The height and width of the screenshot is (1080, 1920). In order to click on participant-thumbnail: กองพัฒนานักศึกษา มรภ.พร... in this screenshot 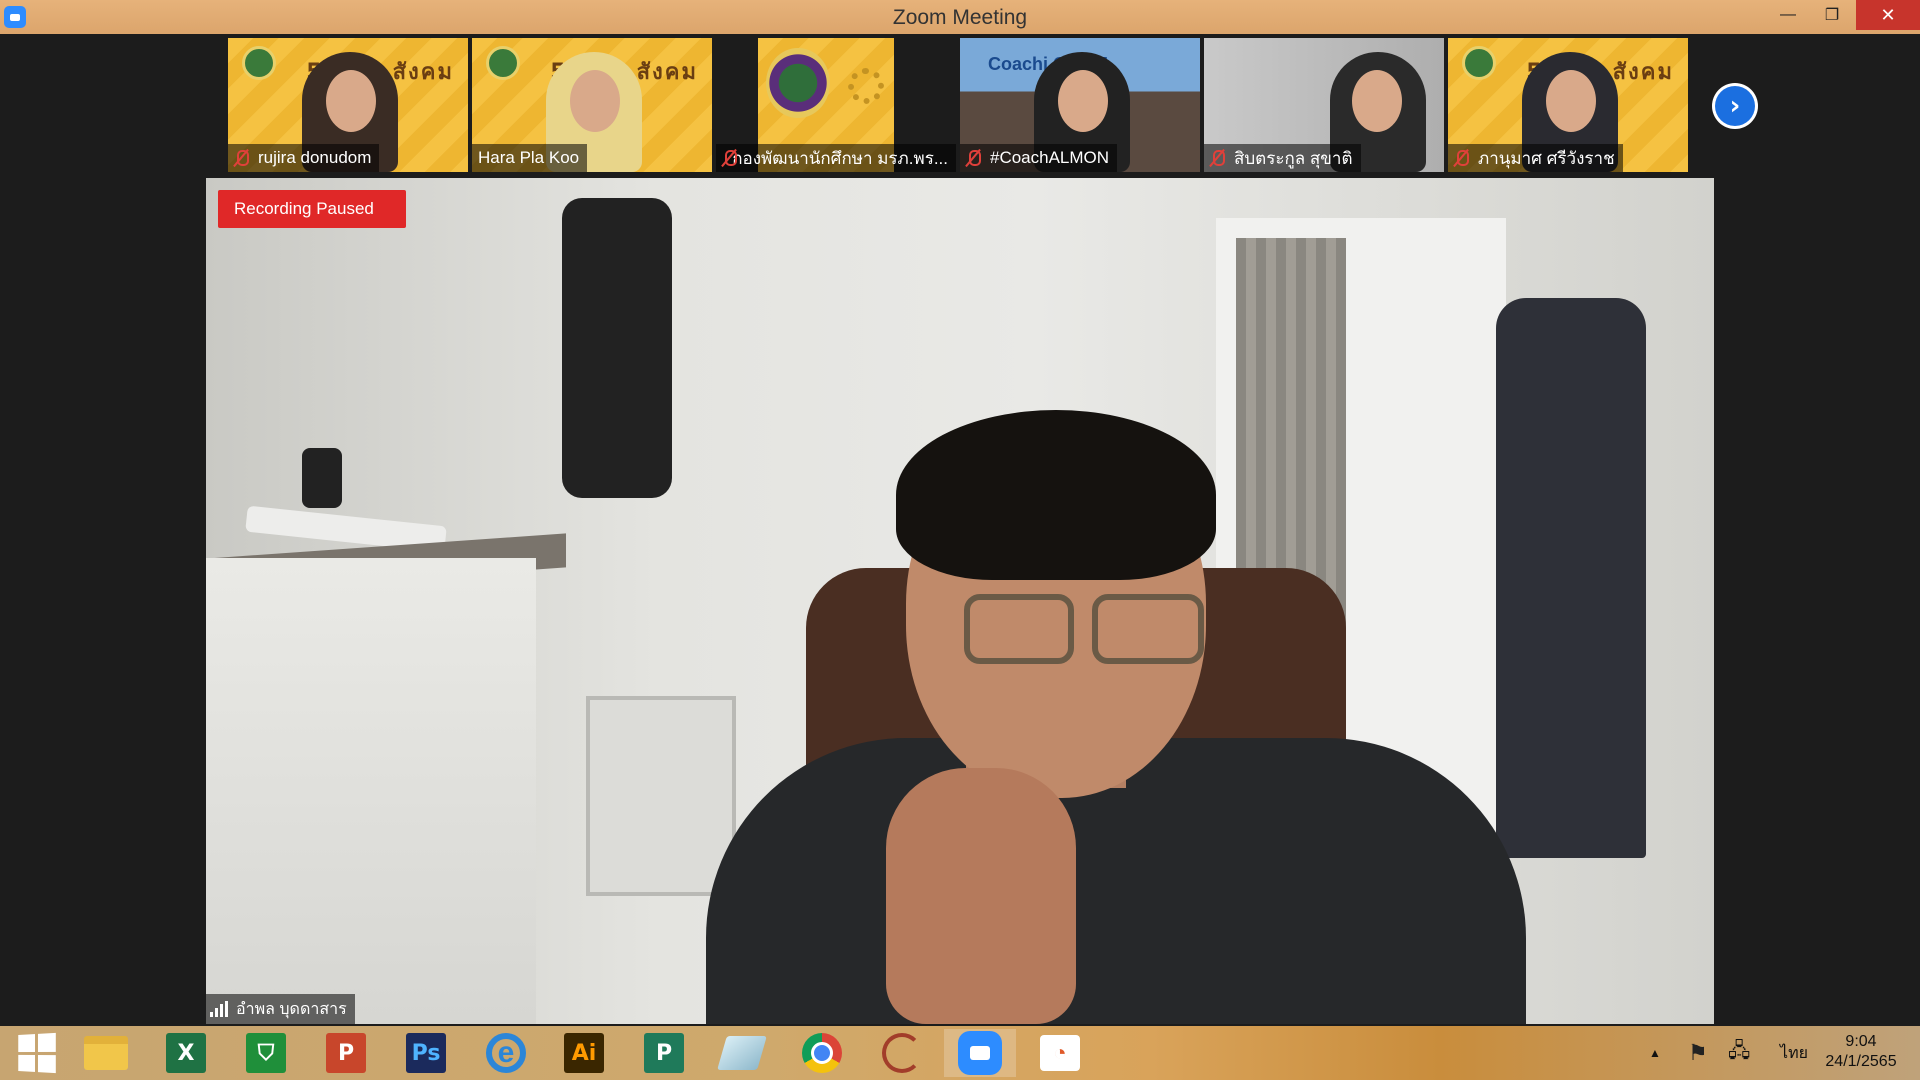, I will do `click(836, 105)`.